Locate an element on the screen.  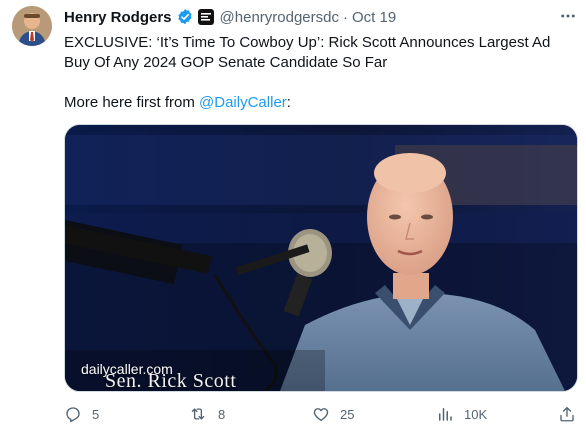
author-name: Henry Rodgers is located at coordinates (118, 17).